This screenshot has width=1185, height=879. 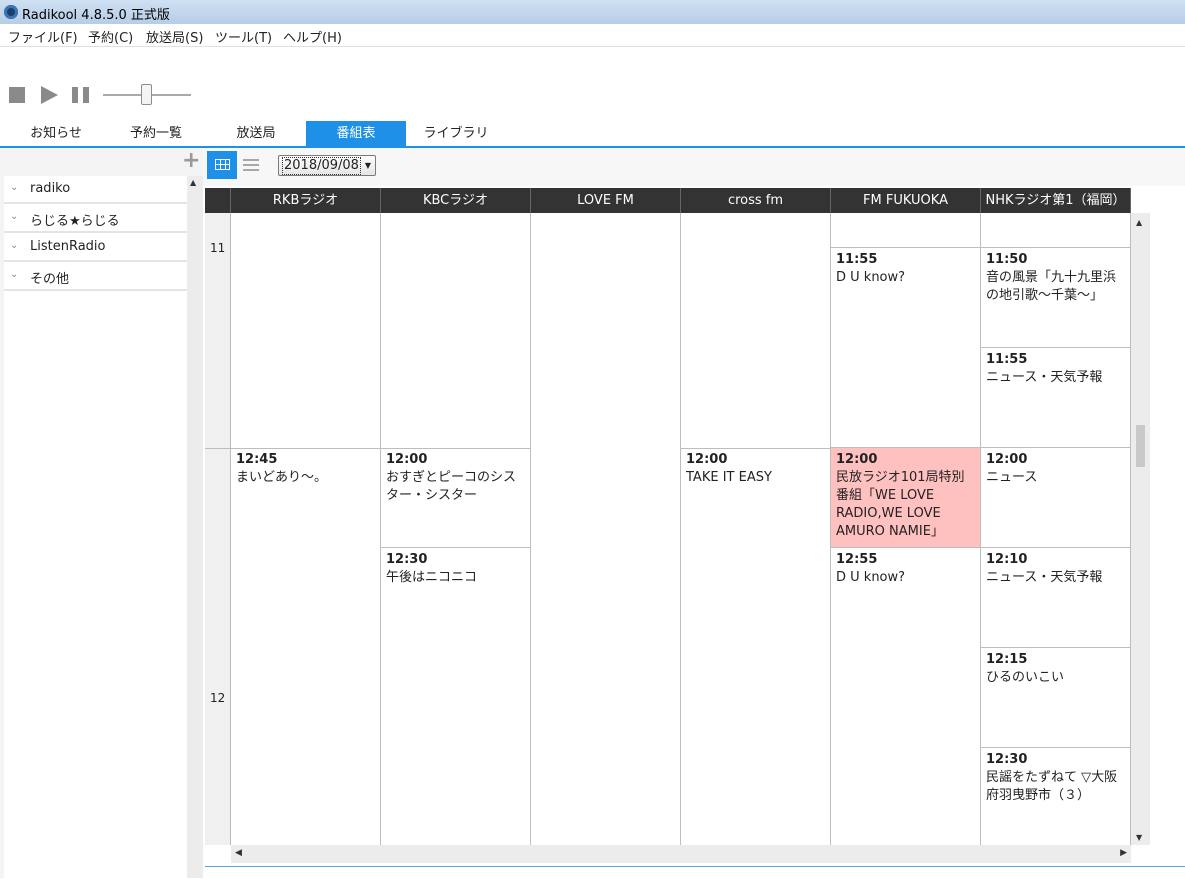 I want to click on program-cell: 12:45 まいどあり〜。, so click(x=305, y=646).